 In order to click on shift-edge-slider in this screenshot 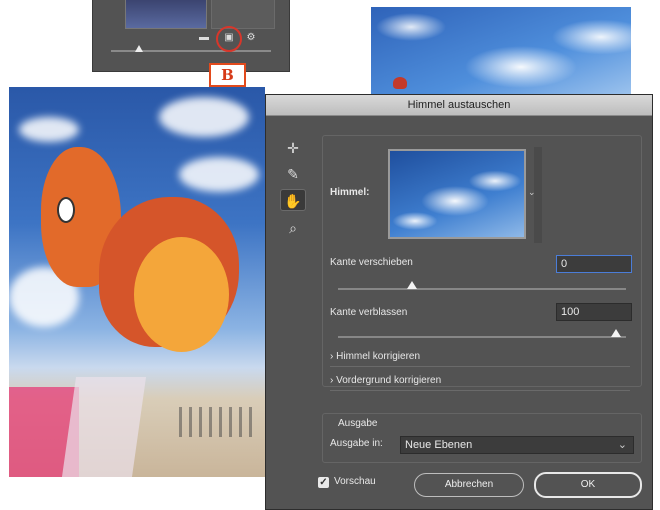, I will do `click(482, 289)`.